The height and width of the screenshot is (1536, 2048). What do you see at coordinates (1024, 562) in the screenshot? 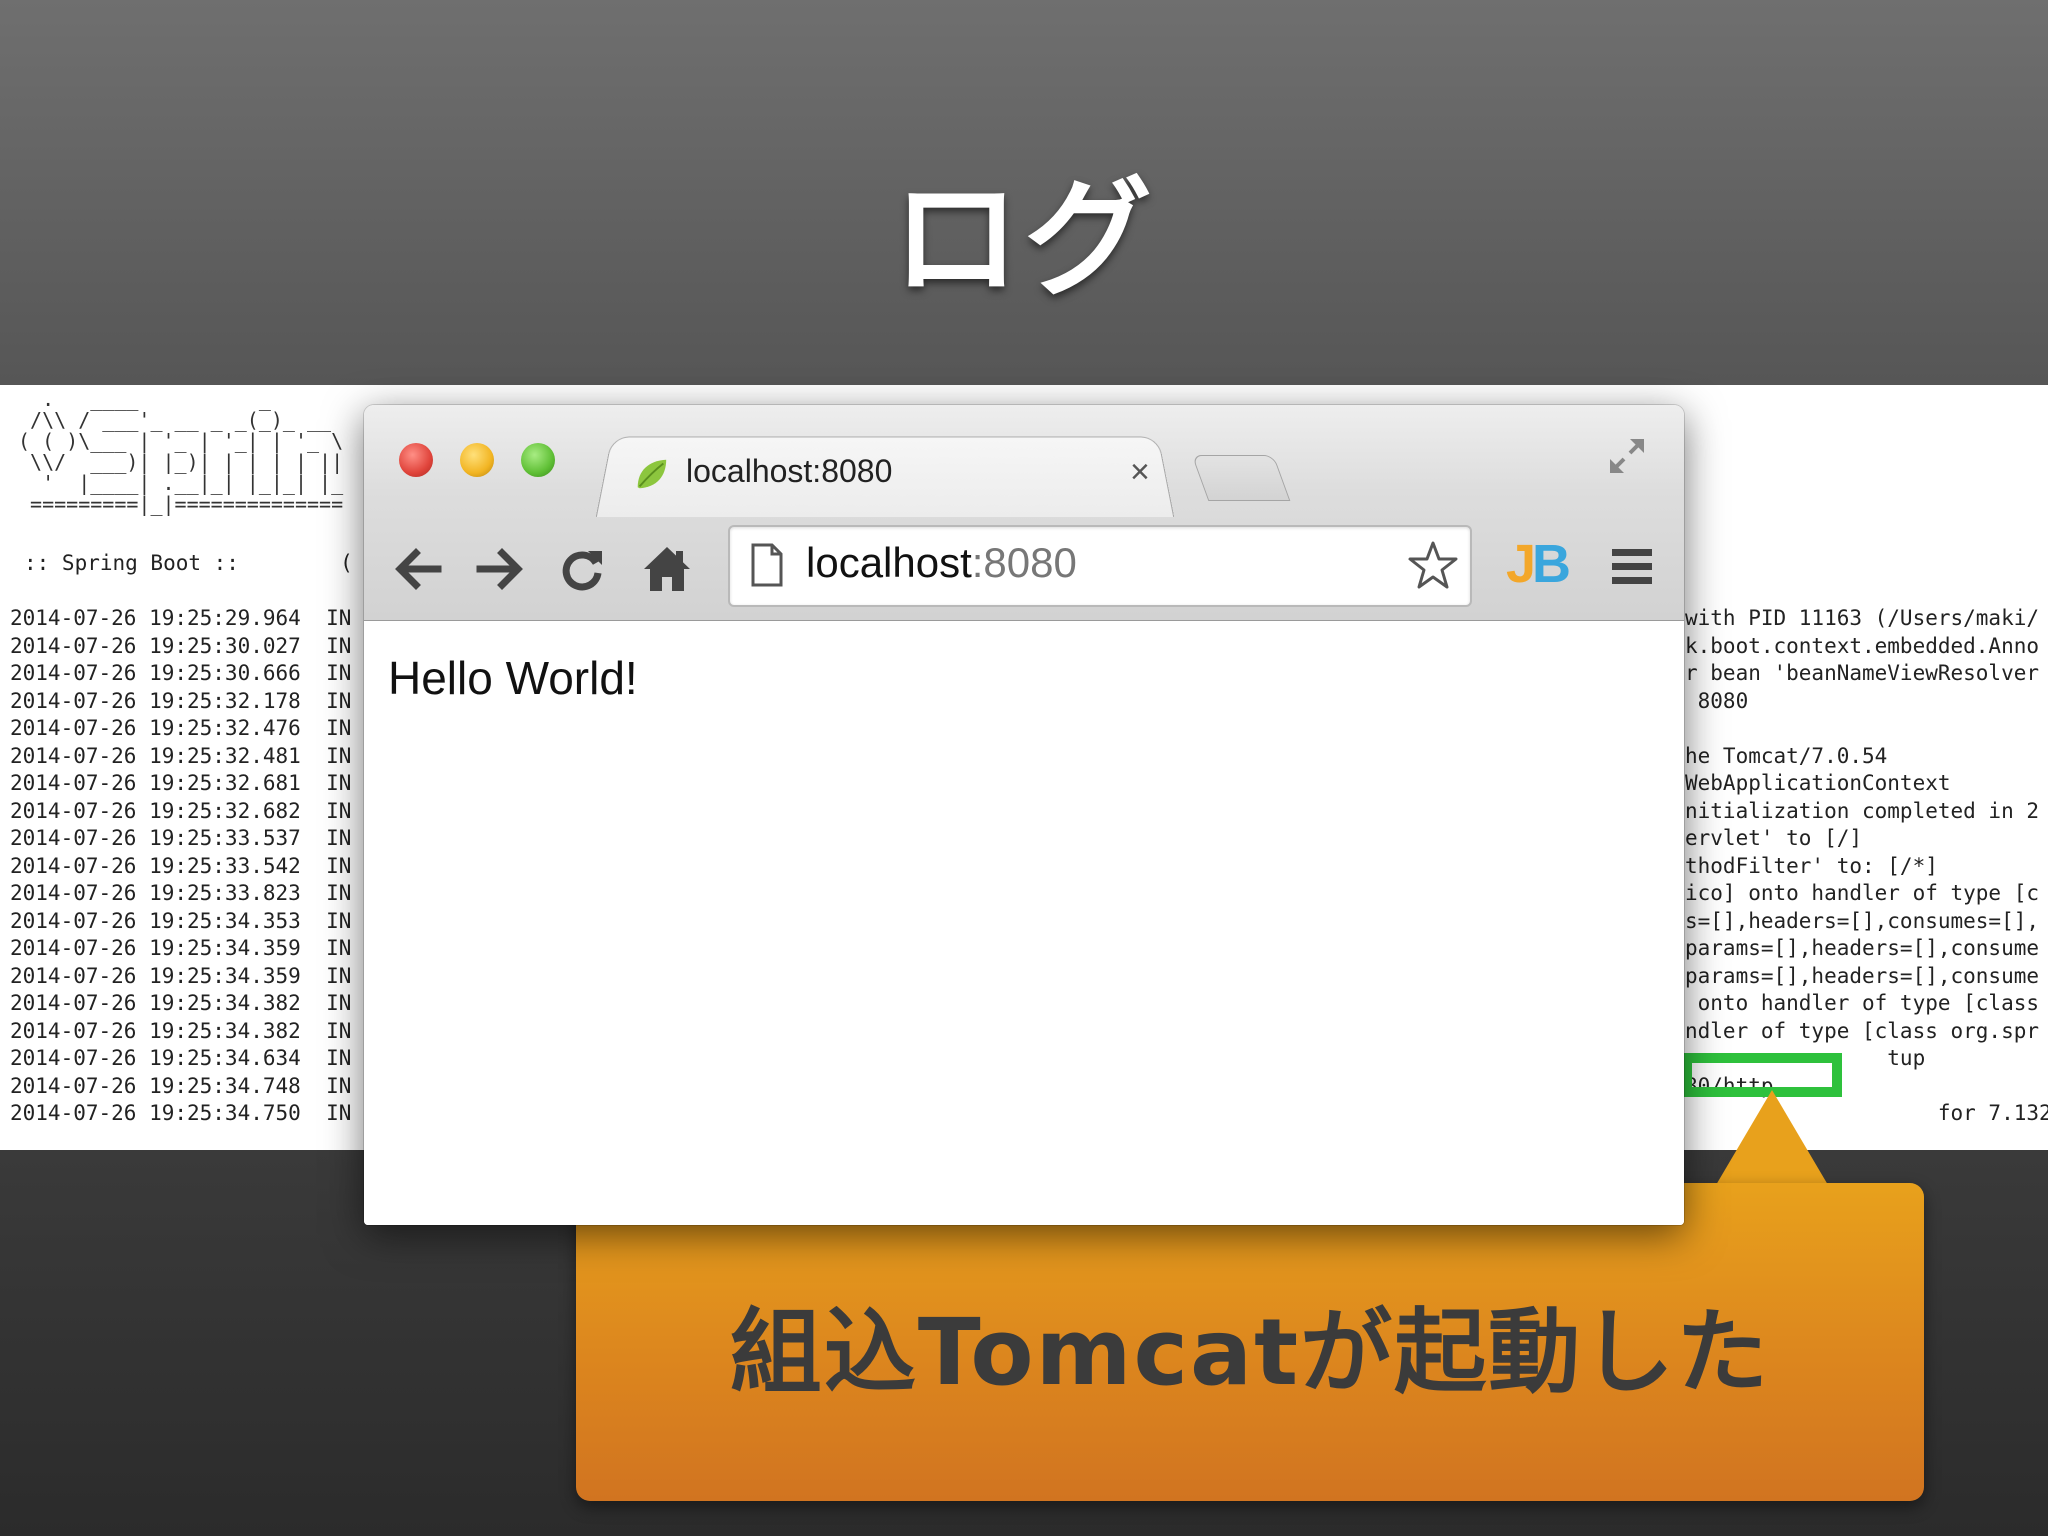
I see `url-port: :8080` at bounding box center [1024, 562].